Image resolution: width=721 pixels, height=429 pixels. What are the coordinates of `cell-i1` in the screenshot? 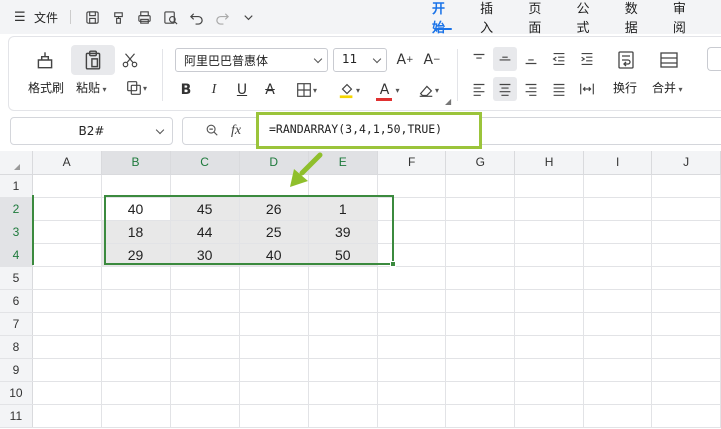 It's located at (618, 186).